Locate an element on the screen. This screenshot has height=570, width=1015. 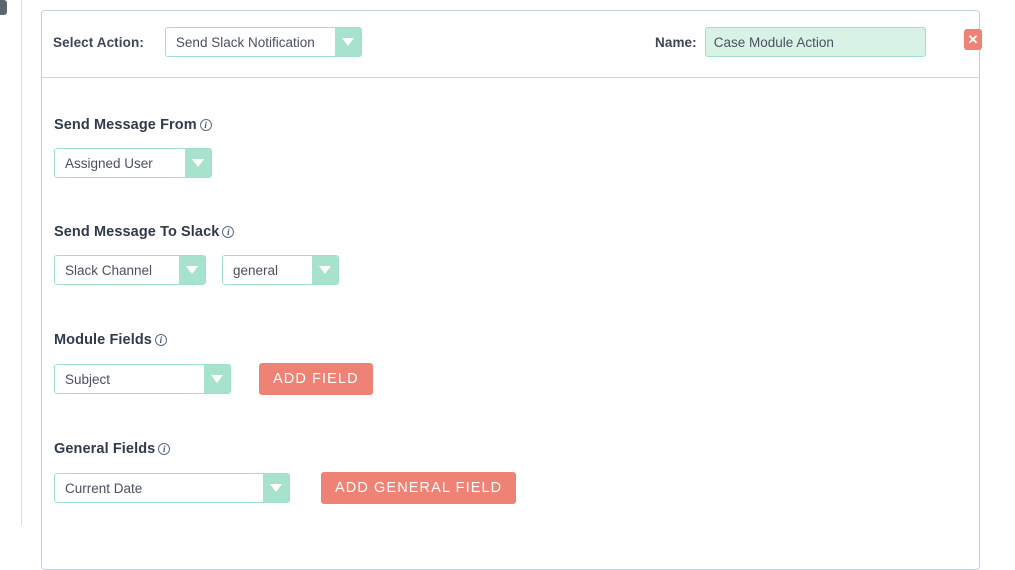
section-controls-module-fields: Subject ADD FIELD is located at coordinates (213, 379).